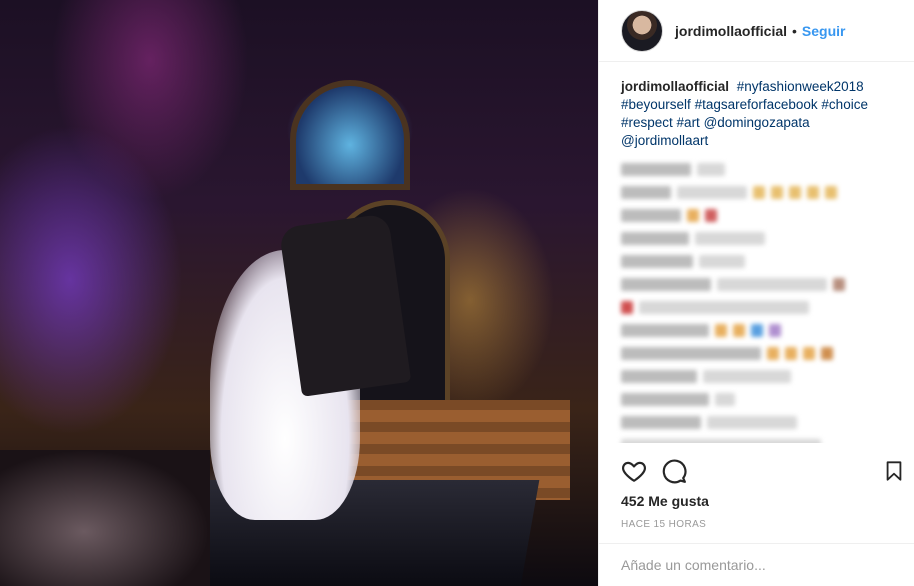 The width and height of the screenshot is (914, 586). I want to click on hashtag-link: #beyourself, so click(656, 104).